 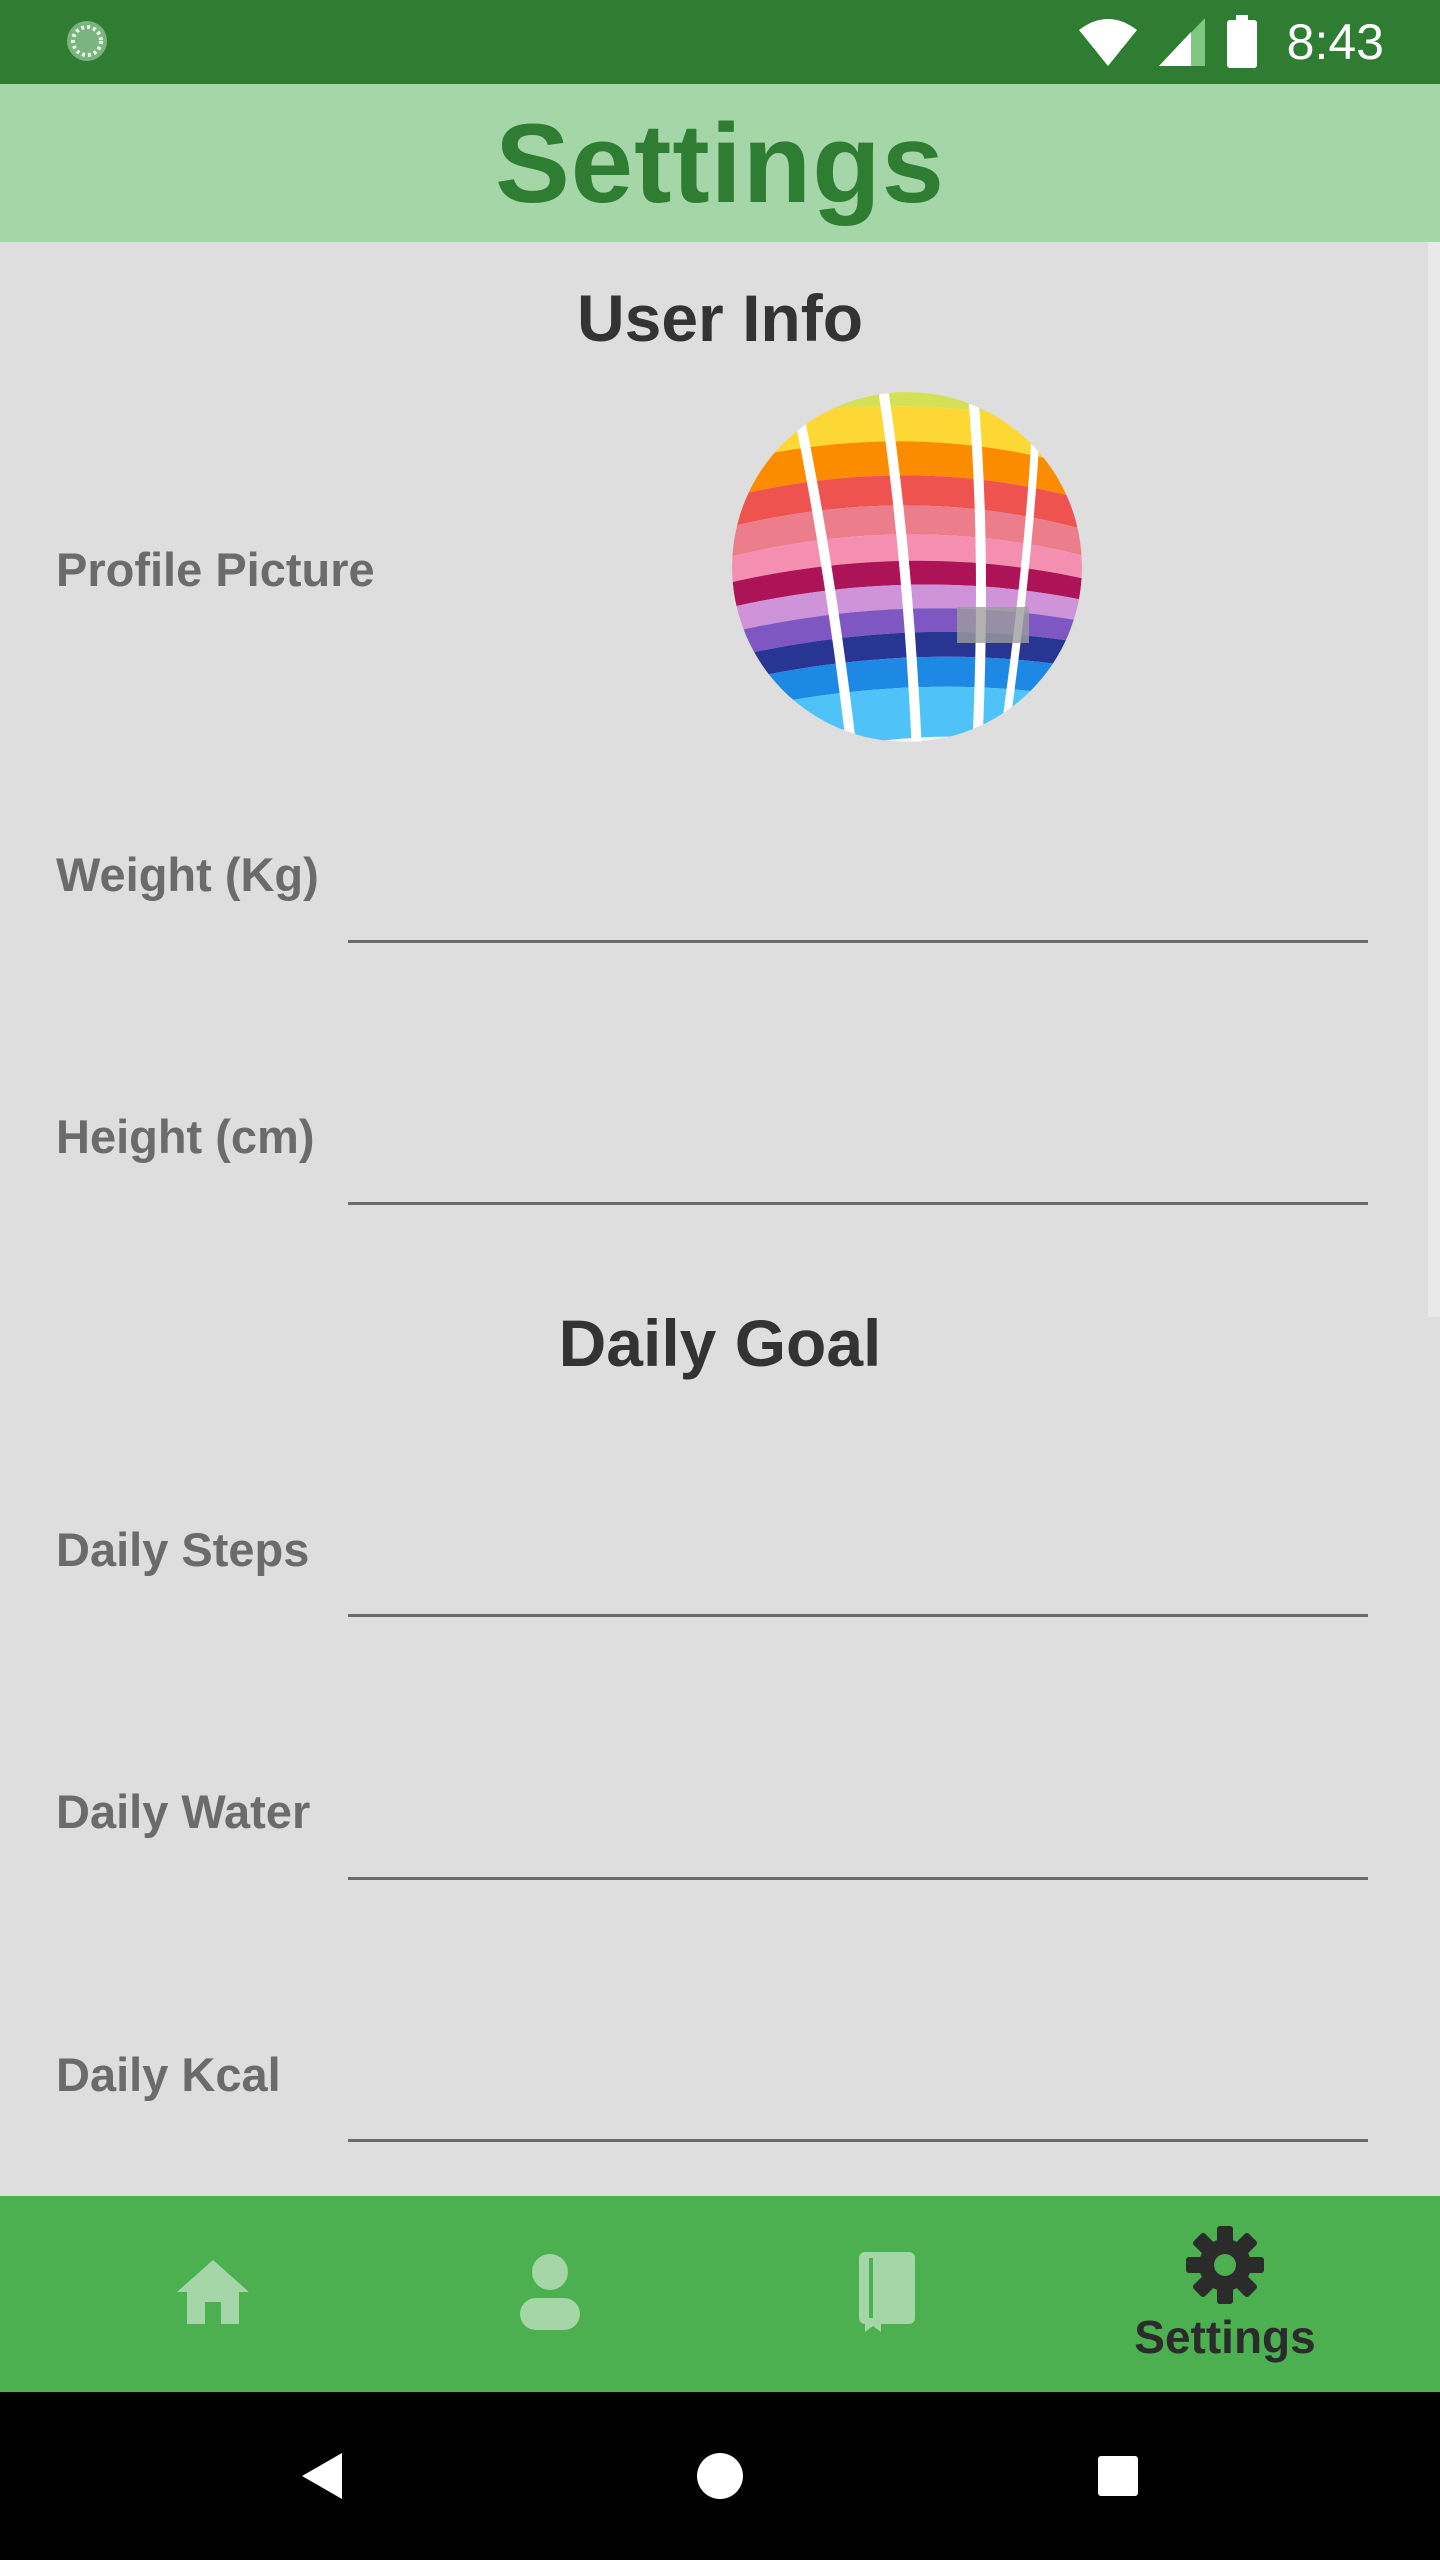 I want to click on system-navigation-bar, so click(x=720, y=2476).